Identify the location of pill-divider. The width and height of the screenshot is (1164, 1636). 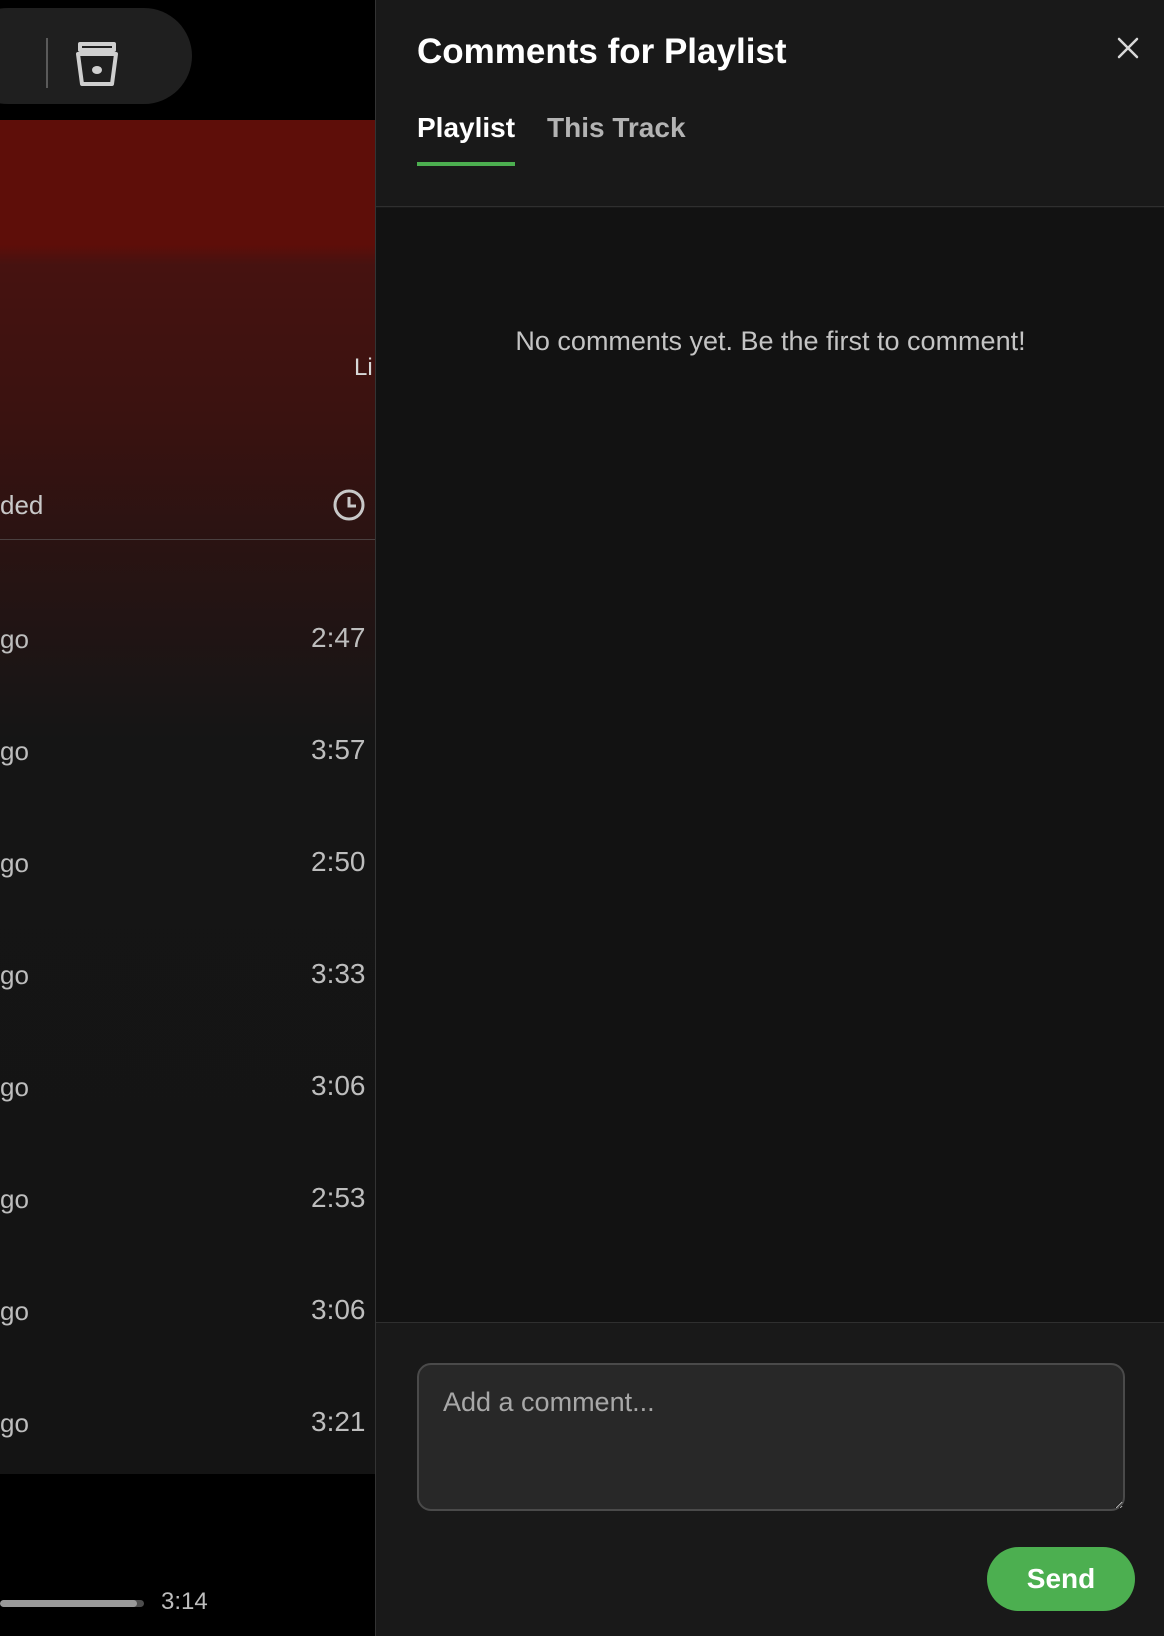
(47, 63).